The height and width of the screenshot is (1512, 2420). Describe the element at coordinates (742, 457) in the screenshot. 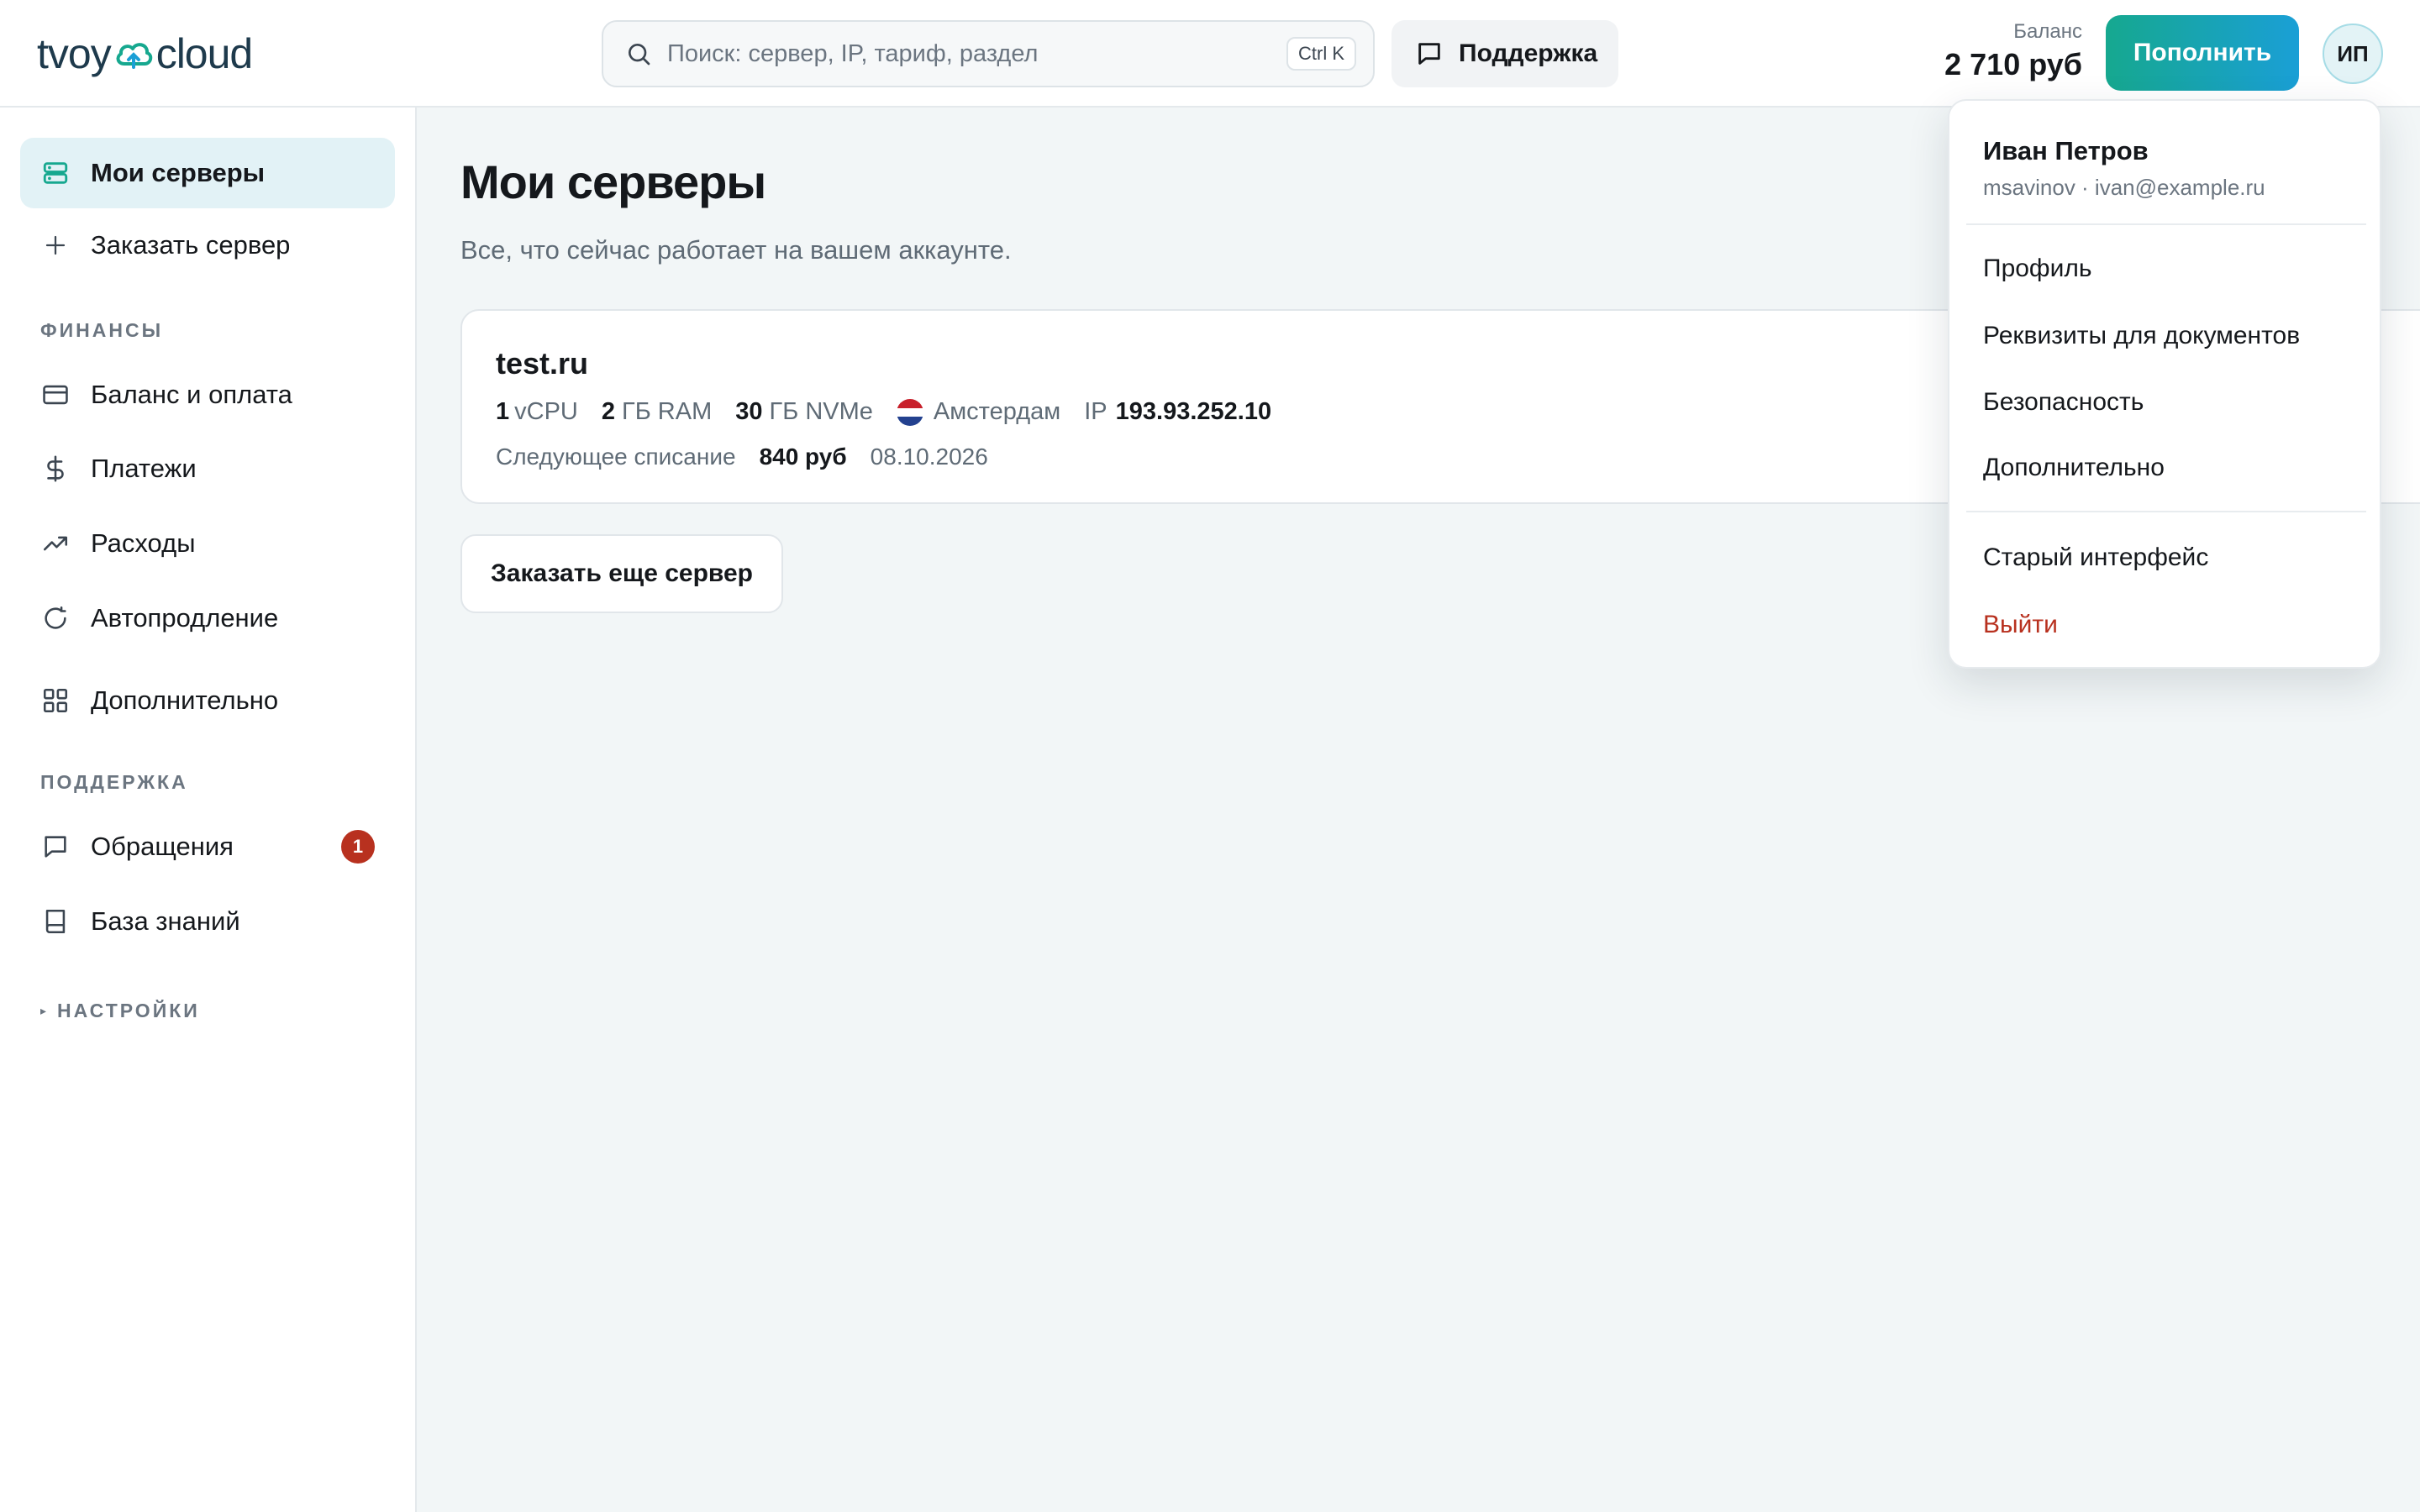

I see `billing-info: Следующее списание 840 руб 08.10.2026` at that location.